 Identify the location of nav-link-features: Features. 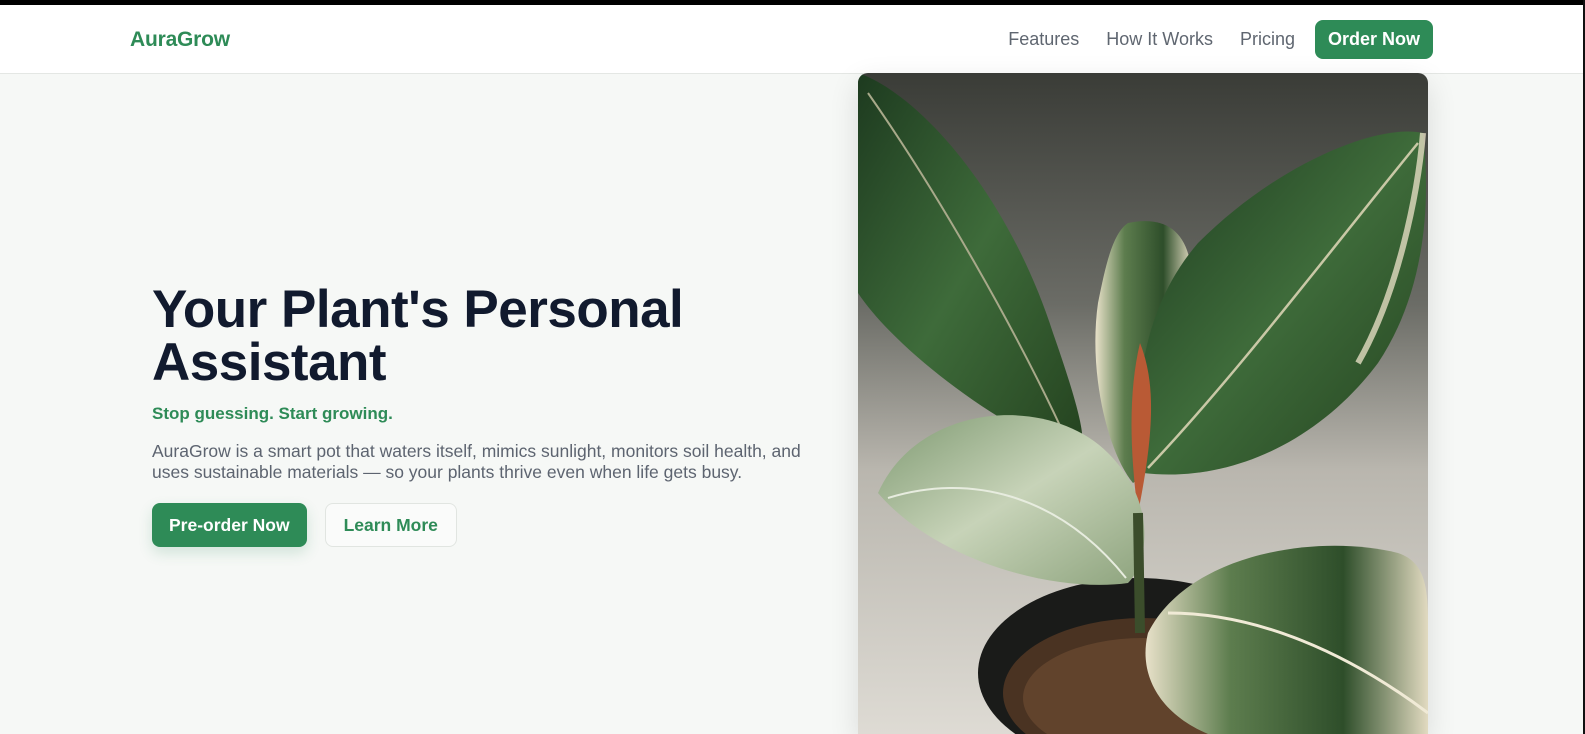
(1043, 39).